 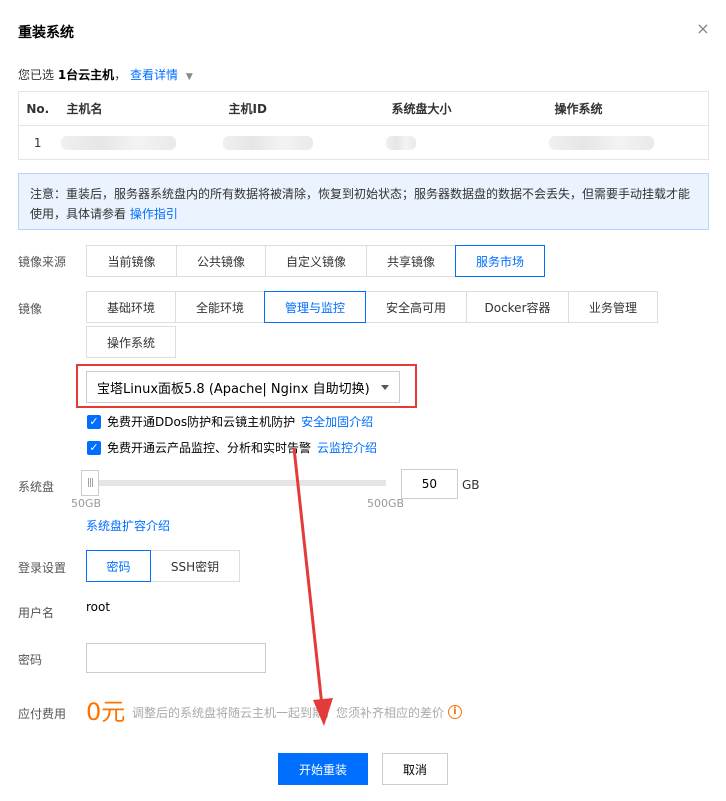 I want to click on fee-amount: 0元, so click(x=106, y=712).